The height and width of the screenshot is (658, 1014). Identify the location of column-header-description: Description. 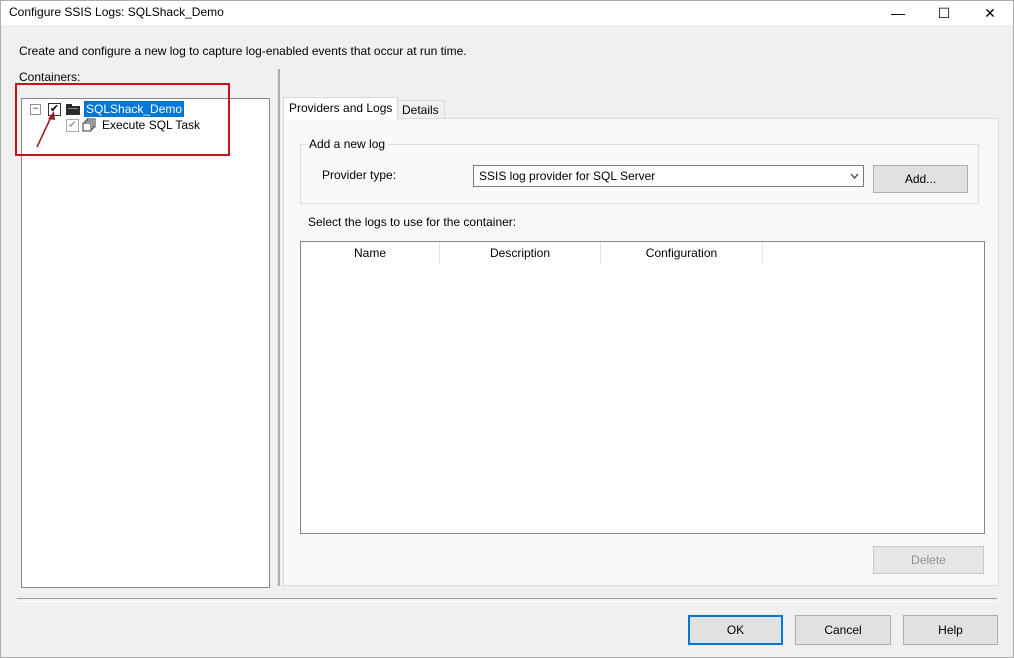
(520, 253).